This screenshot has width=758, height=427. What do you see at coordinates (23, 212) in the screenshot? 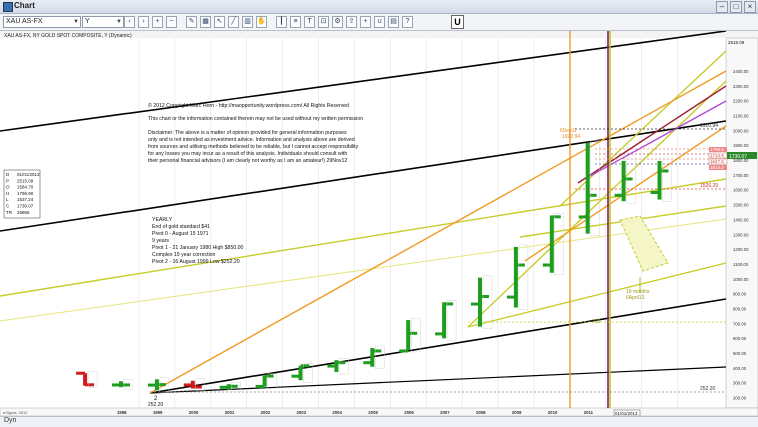
I see `data-value: 26866` at bounding box center [23, 212].